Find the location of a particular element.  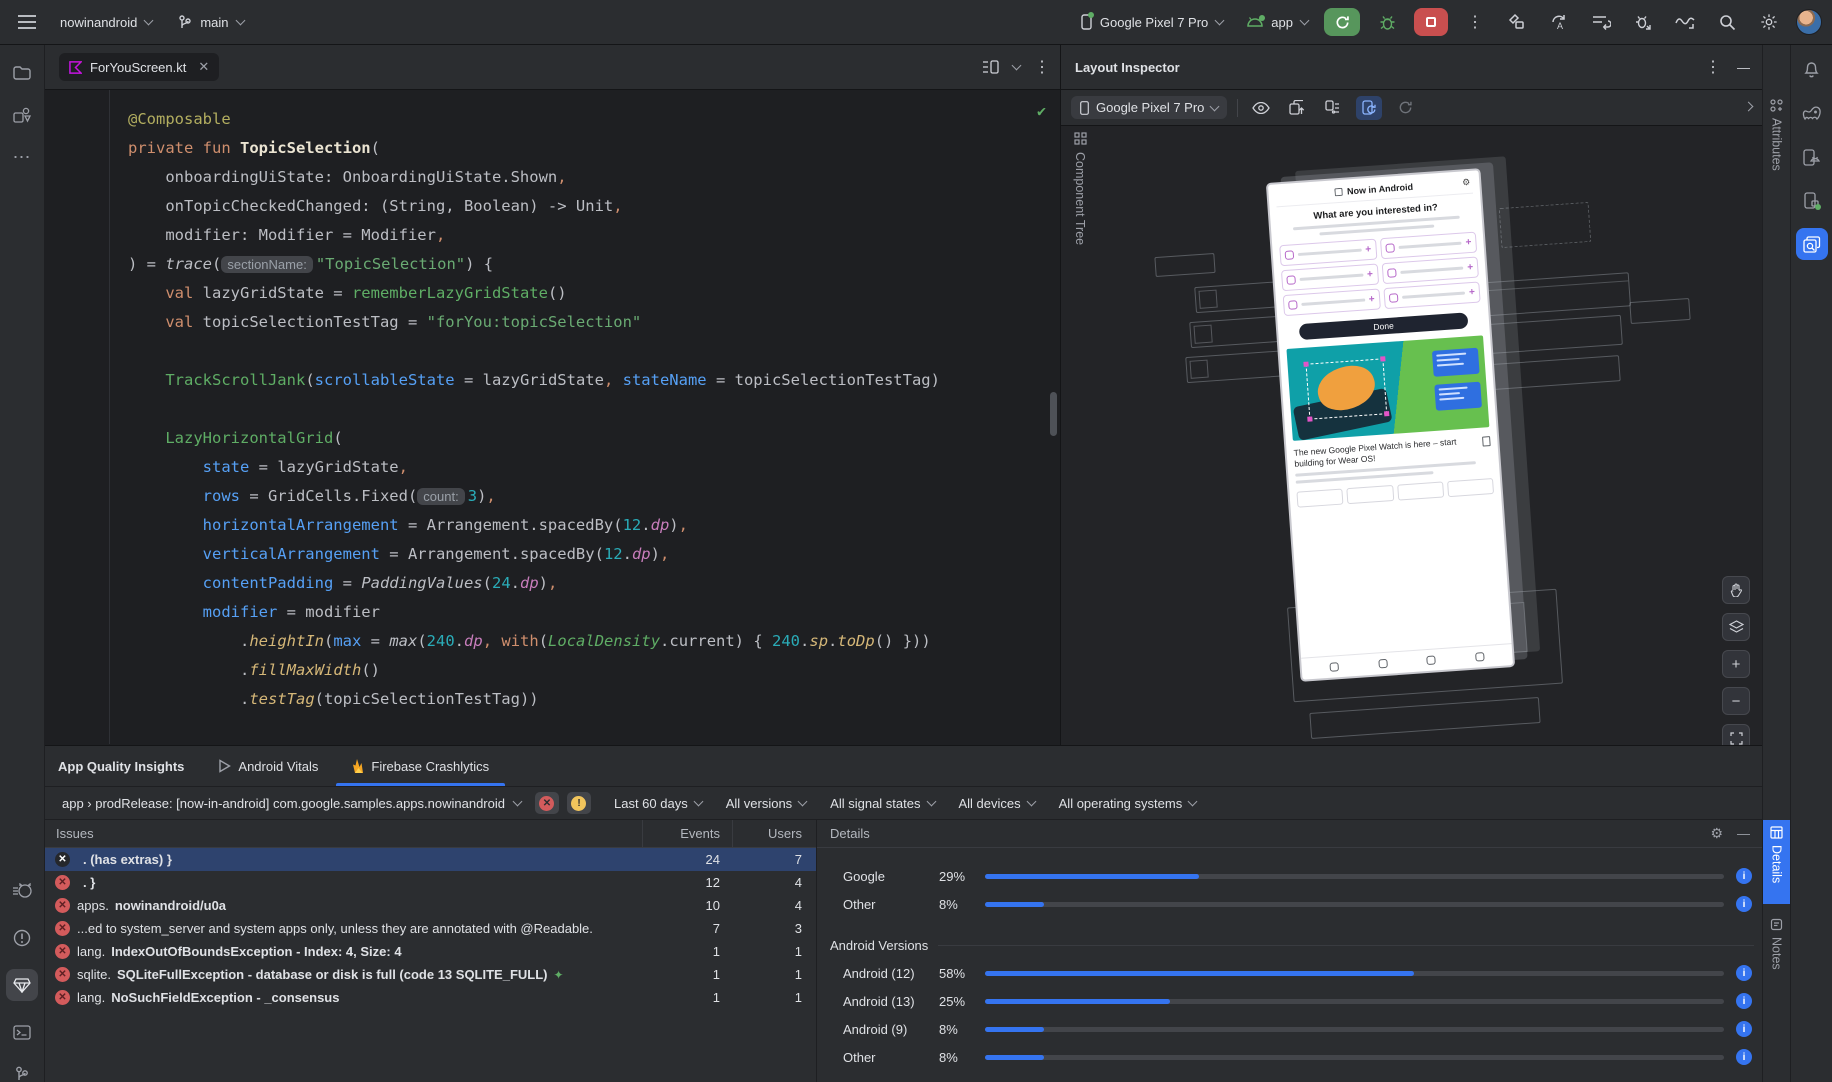

hide-panel-icon: — is located at coordinates (1743, 67).